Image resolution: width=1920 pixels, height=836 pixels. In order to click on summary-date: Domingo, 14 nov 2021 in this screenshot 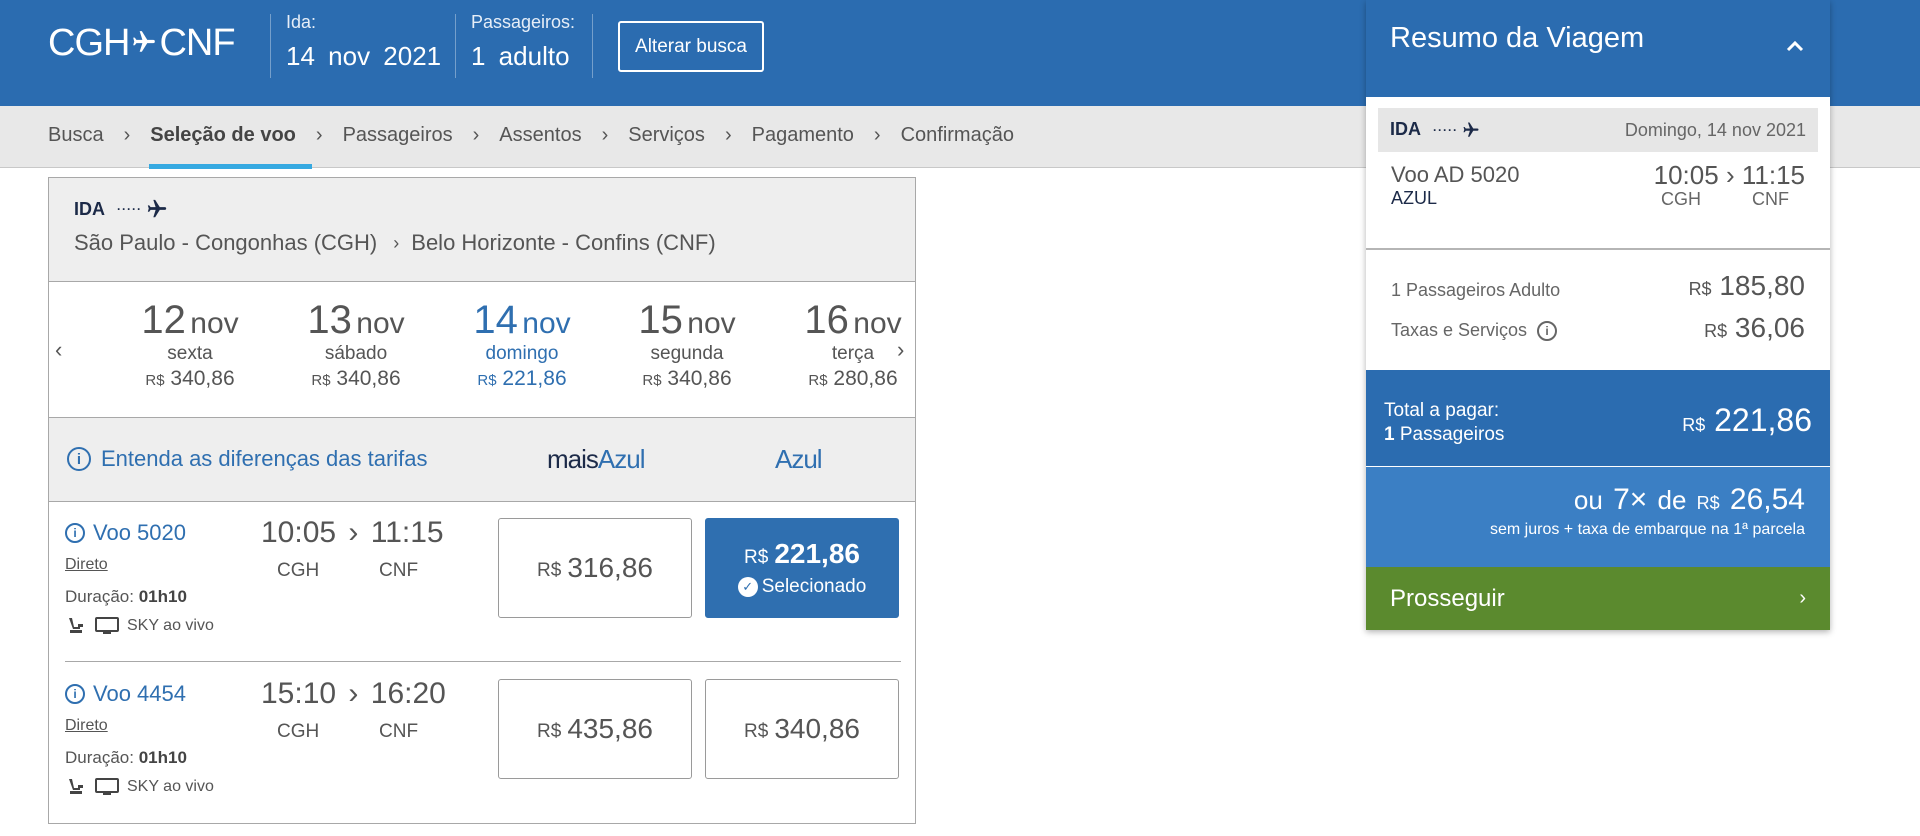, I will do `click(1715, 130)`.